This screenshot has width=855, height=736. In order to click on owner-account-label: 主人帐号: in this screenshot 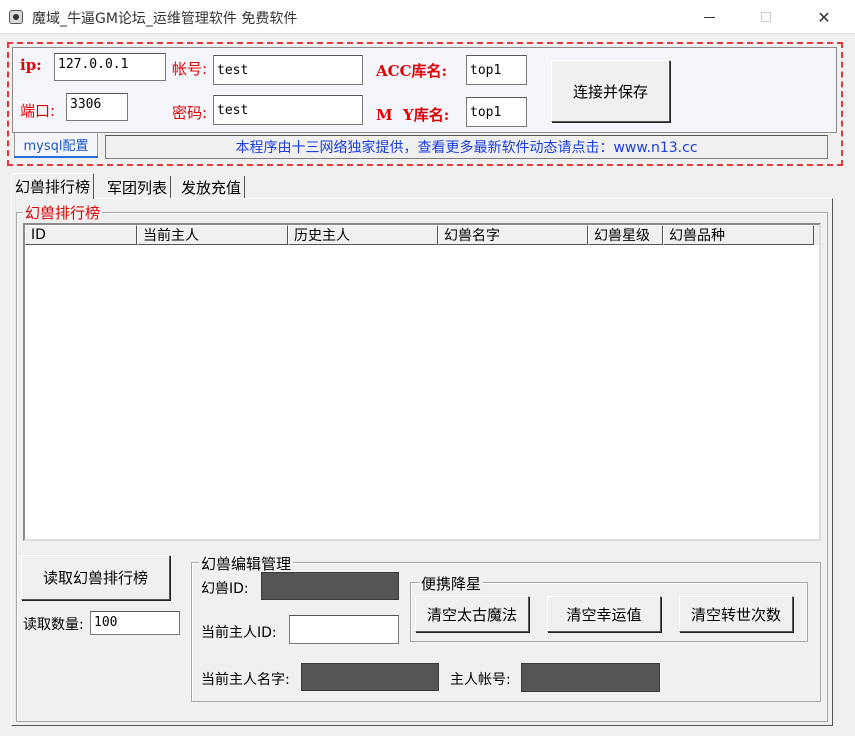, I will do `click(480, 680)`.